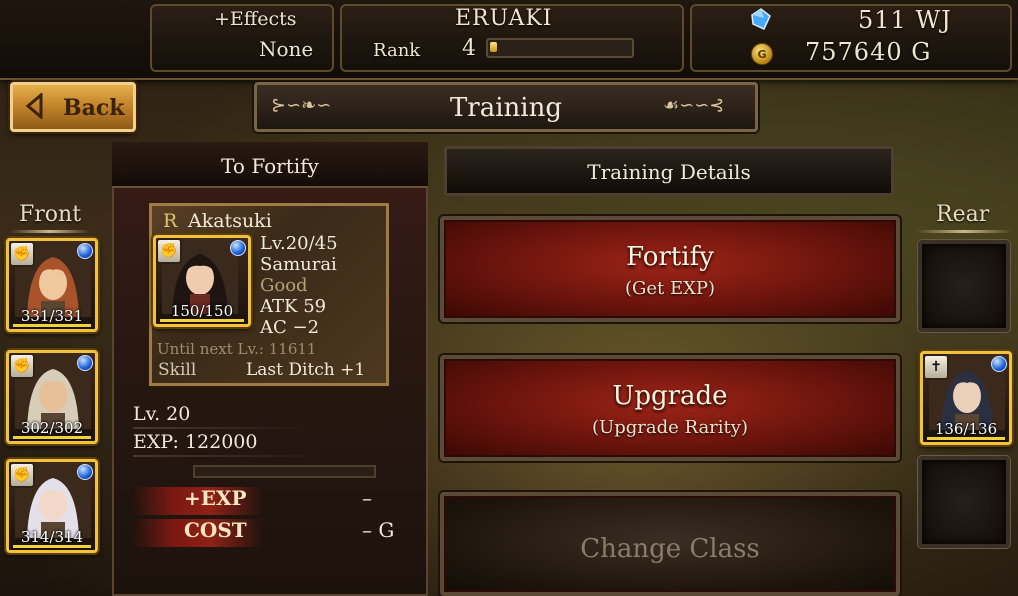 This screenshot has height=596, width=1018. I want to click on unit-level: Lv.20/45, so click(299, 243).